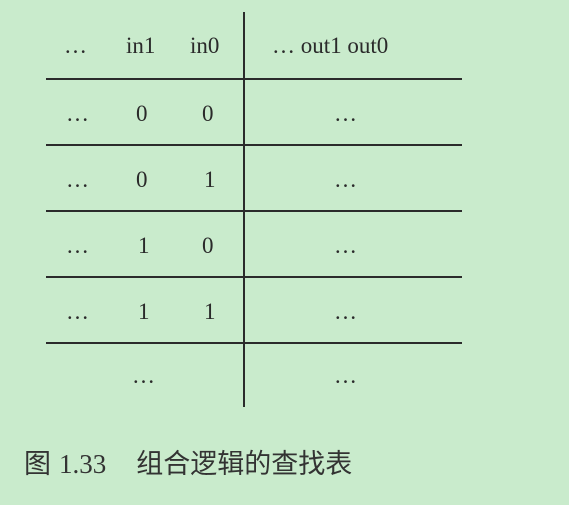  I want to click on caption-number: 1.33, so click(83, 464).